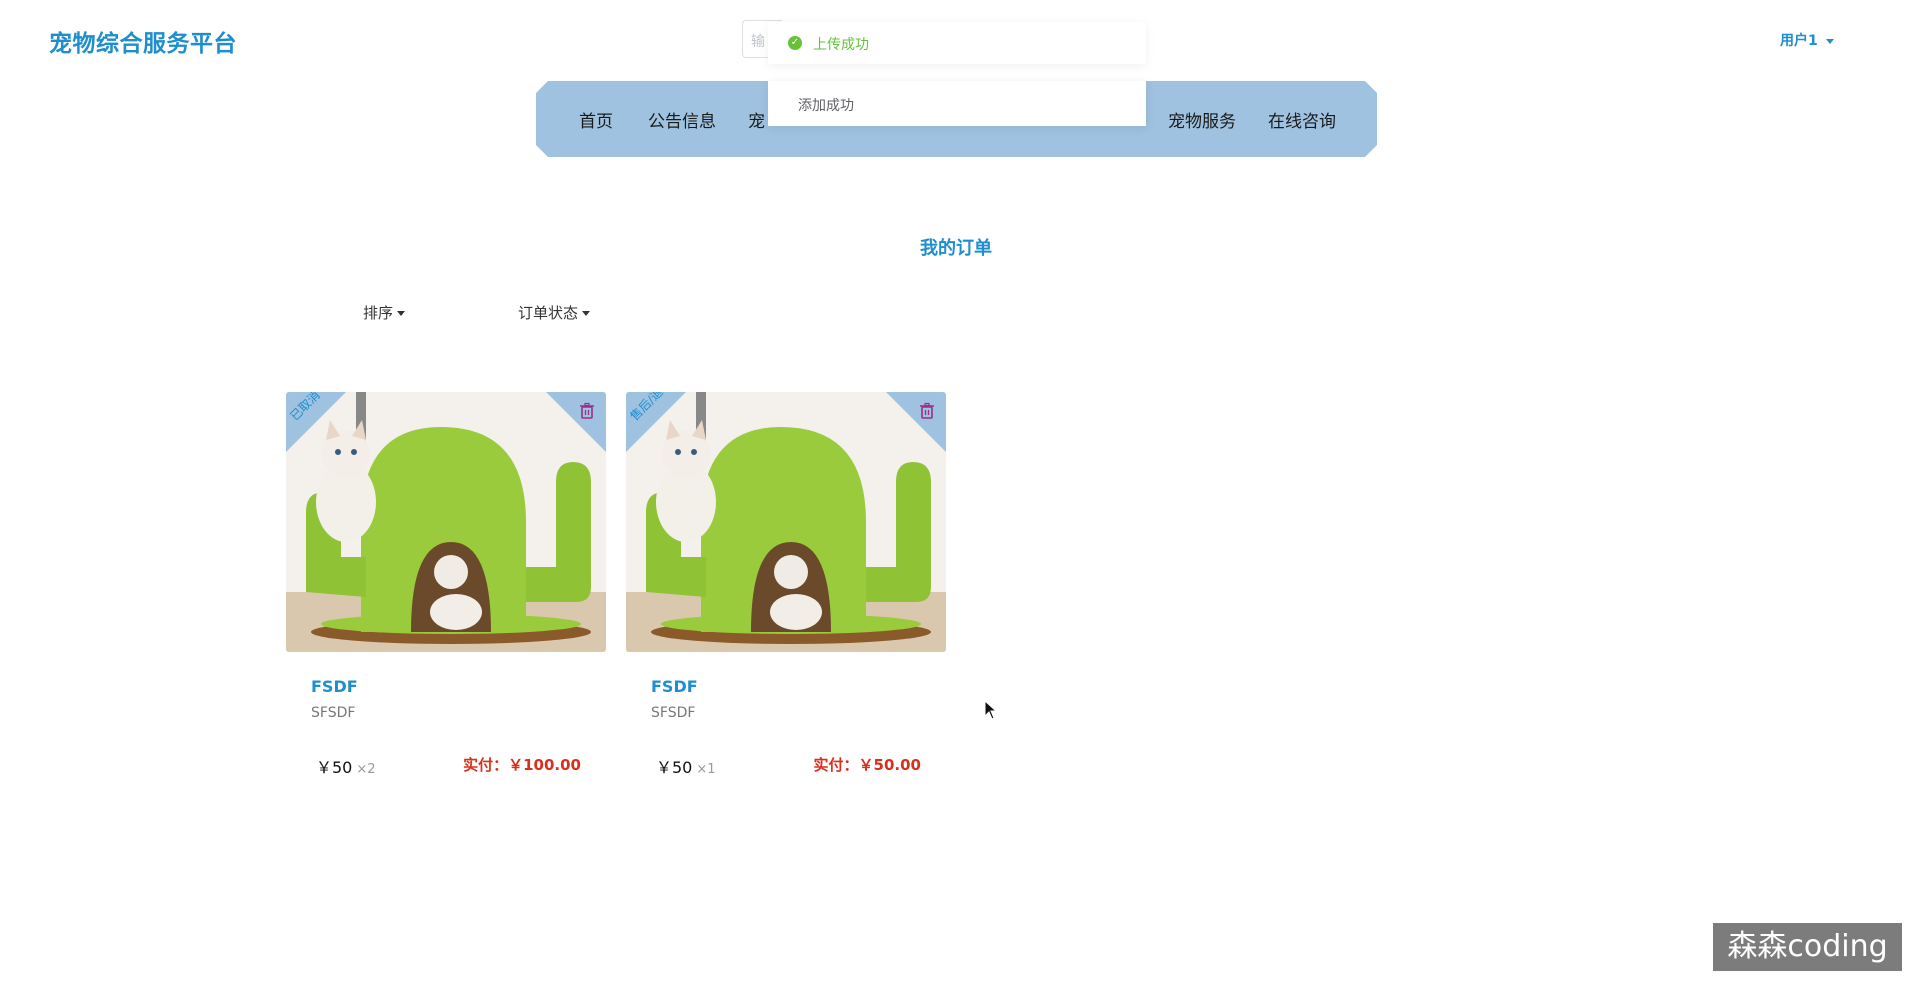 The height and width of the screenshot is (984, 1912). Describe the element at coordinates (548, 313) in the screenshot. I see `status-label: 订单状态` at that location.